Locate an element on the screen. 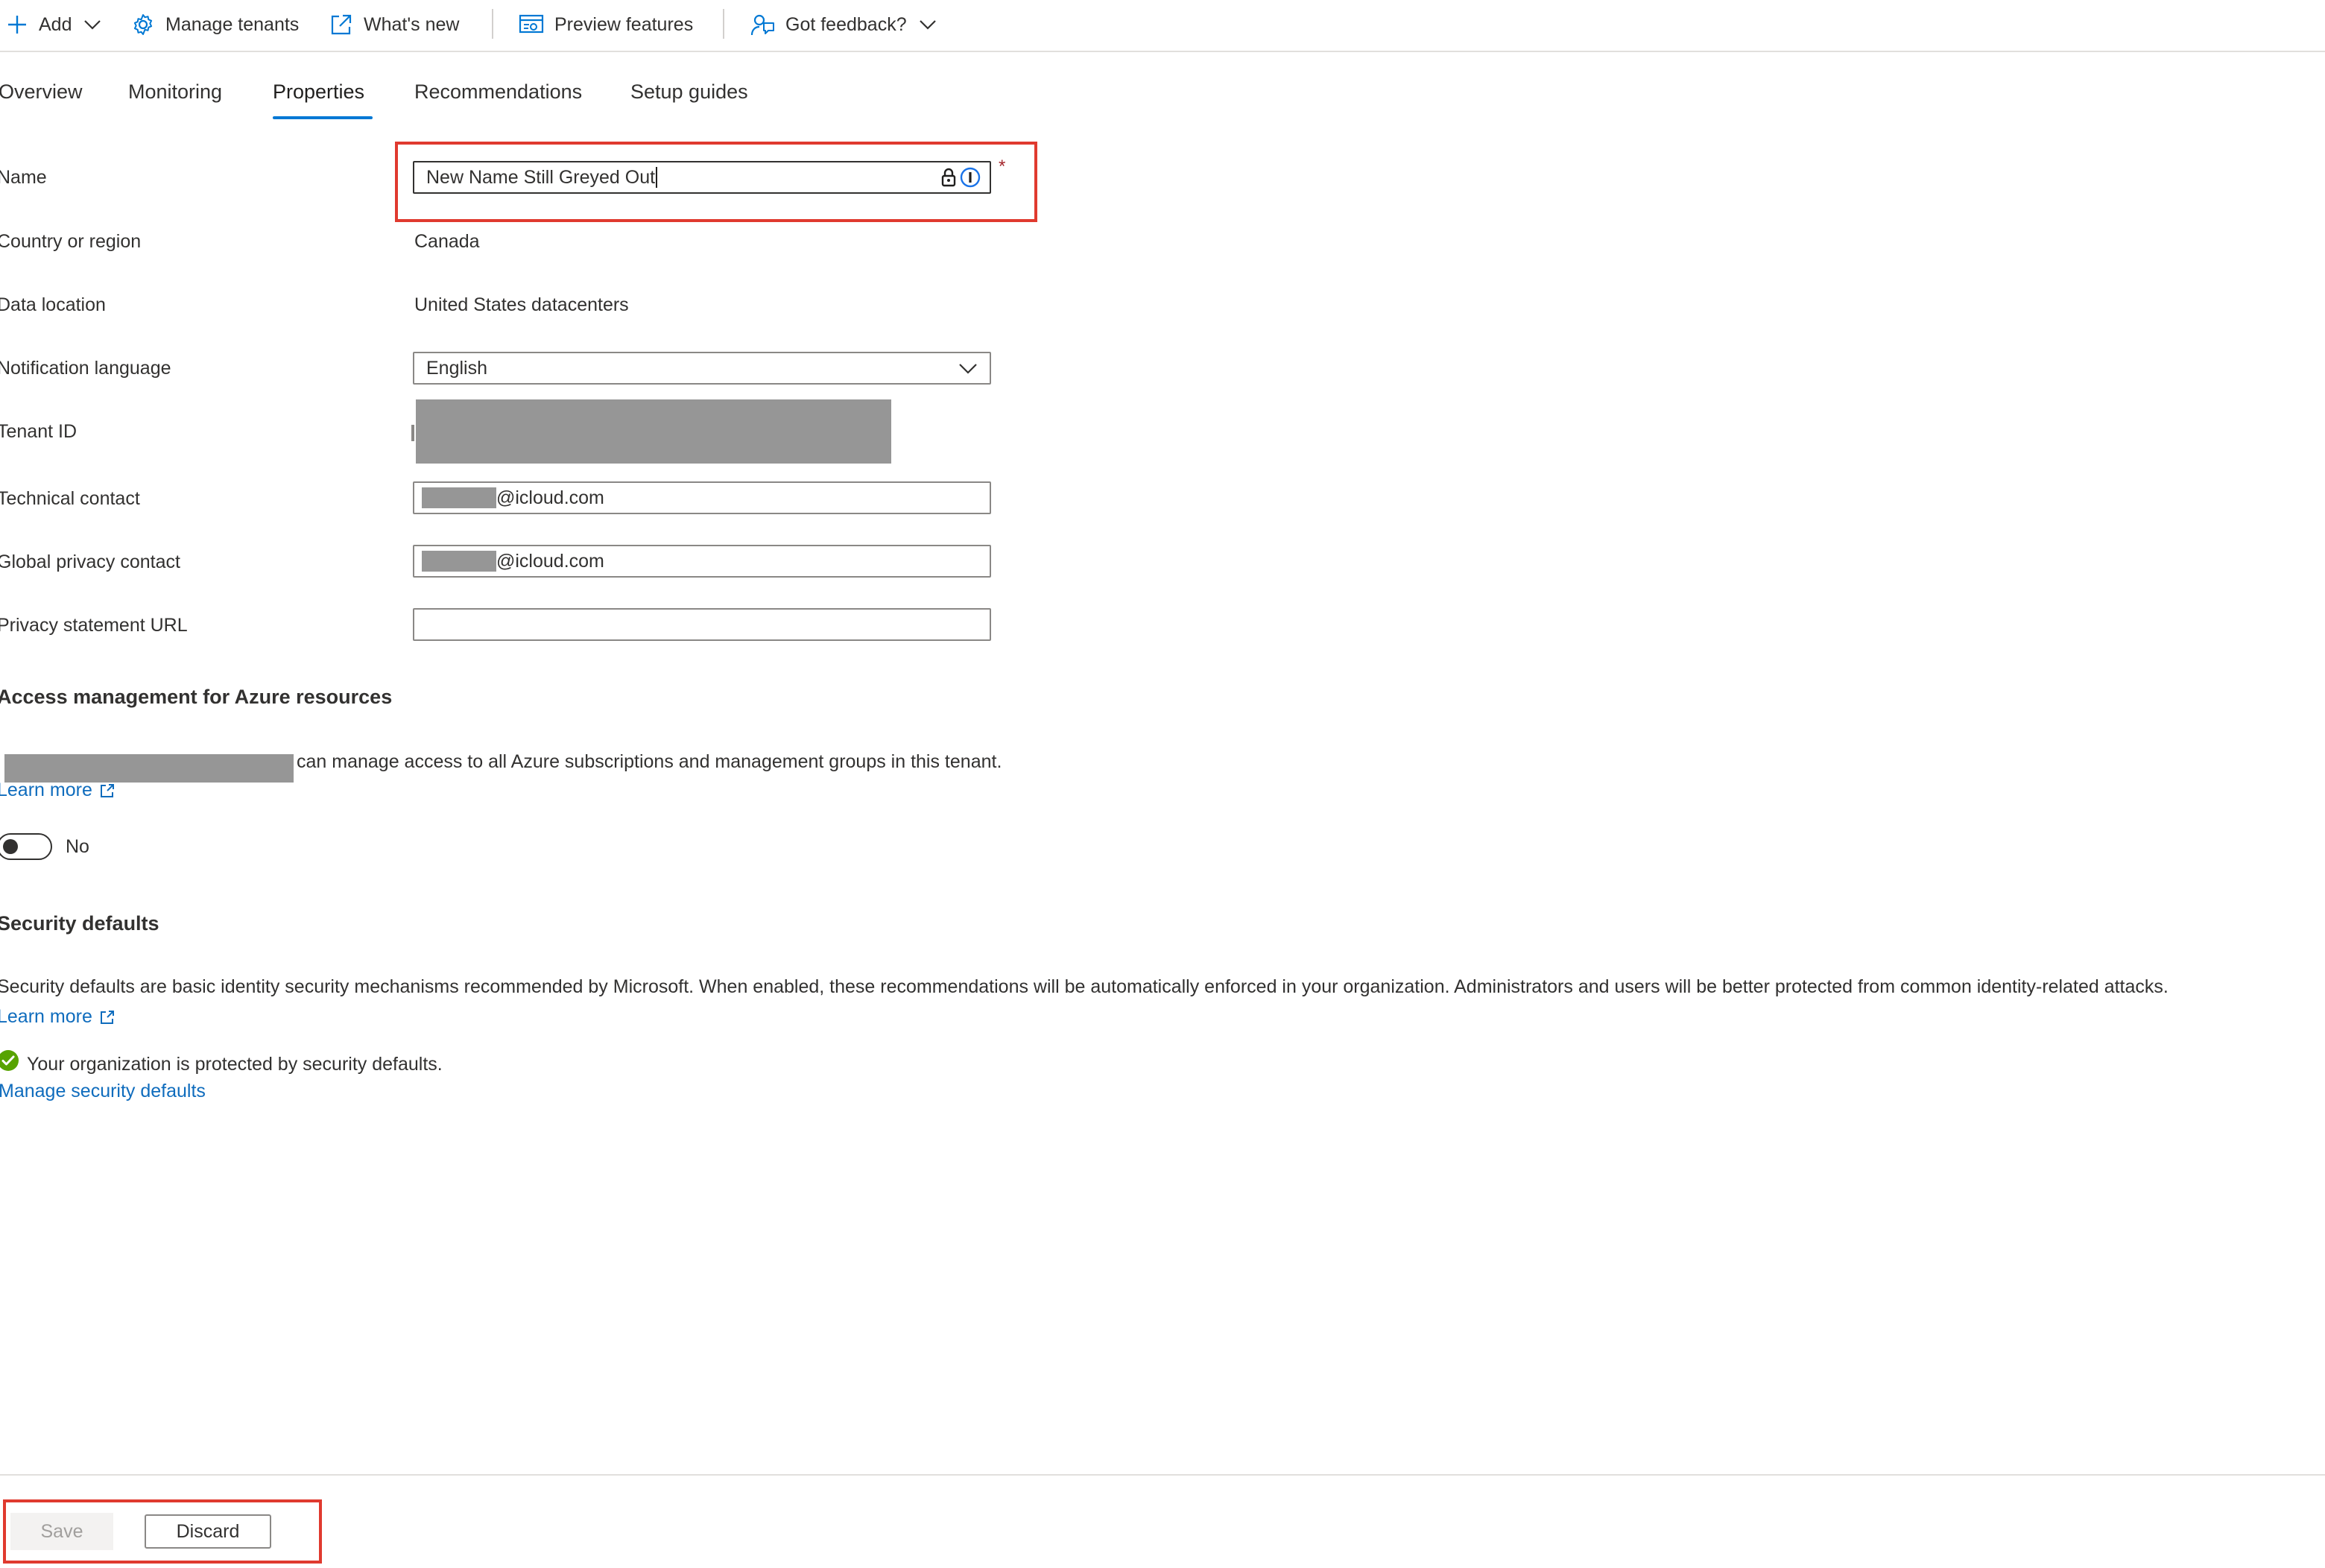 Image resolution: width=2325 pixels, height=1568 pixels. access-toggle is located at coordinates (26, 846).